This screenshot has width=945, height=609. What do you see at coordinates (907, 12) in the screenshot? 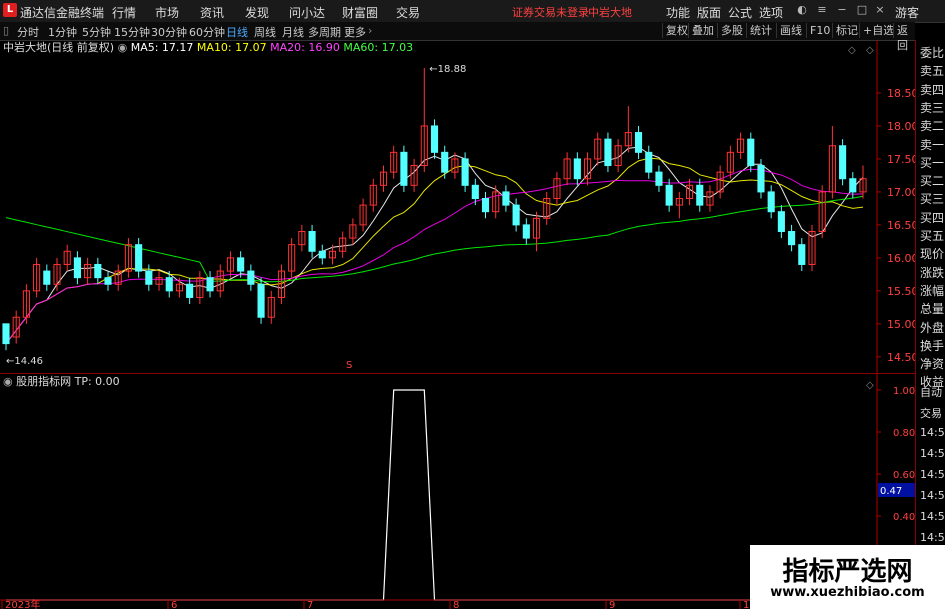
I see `guest-label: 游客` at bounding box center [907, 12].